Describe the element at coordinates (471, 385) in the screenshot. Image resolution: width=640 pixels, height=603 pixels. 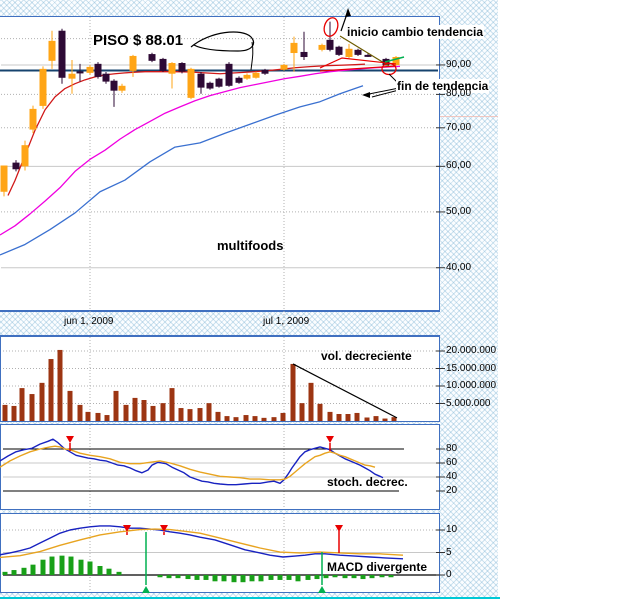
I see `y-axis-label-volume: 10.000.000` at that location.